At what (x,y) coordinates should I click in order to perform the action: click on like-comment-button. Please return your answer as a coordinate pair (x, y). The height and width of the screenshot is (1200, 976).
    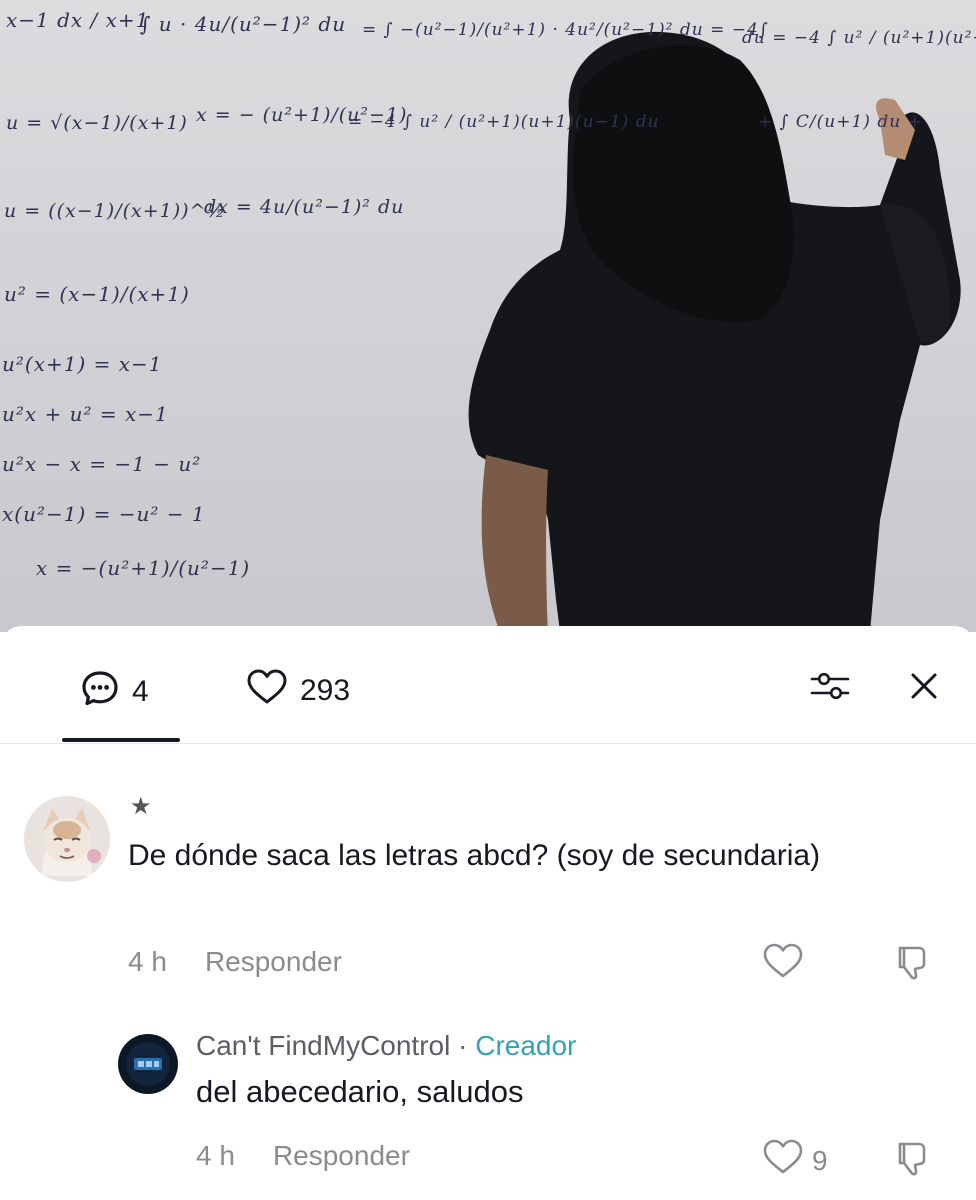
    Looking at the image, I should click on (783, 964).